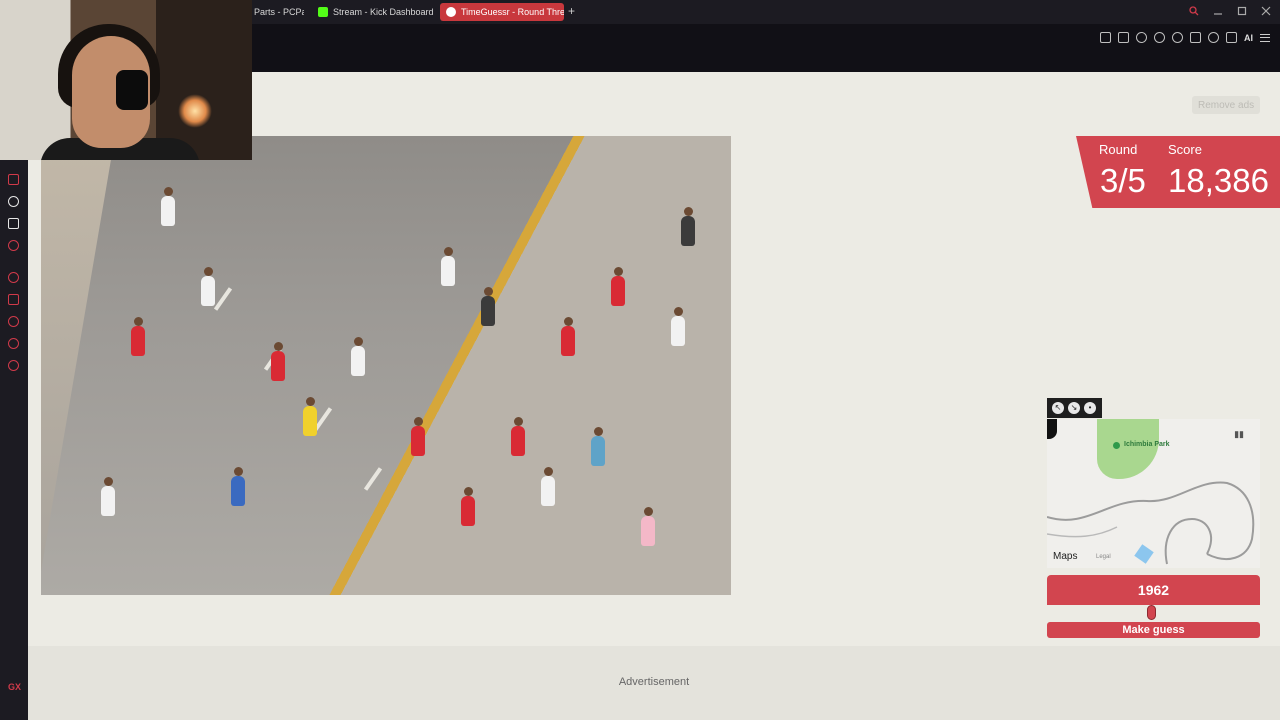 The width and height of the screenshot is (1280, 720). I want to click on kick-icon, so click(323, 12).